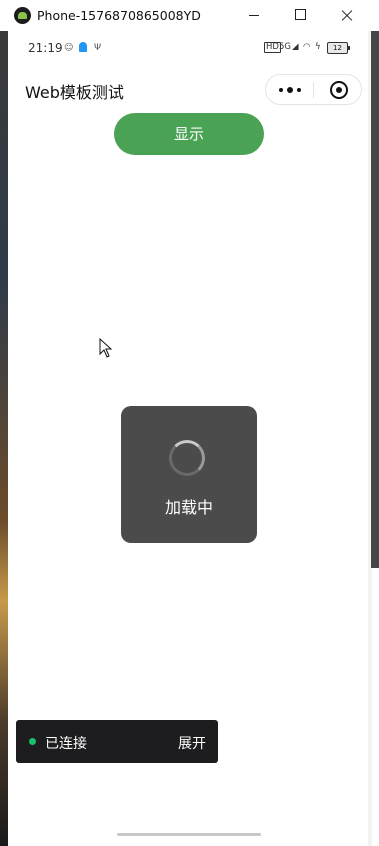  What do you see at coordinates (74, 92) in the screenshot?
I see `page-title: Web模板测试` at bounding box center [74, 92].